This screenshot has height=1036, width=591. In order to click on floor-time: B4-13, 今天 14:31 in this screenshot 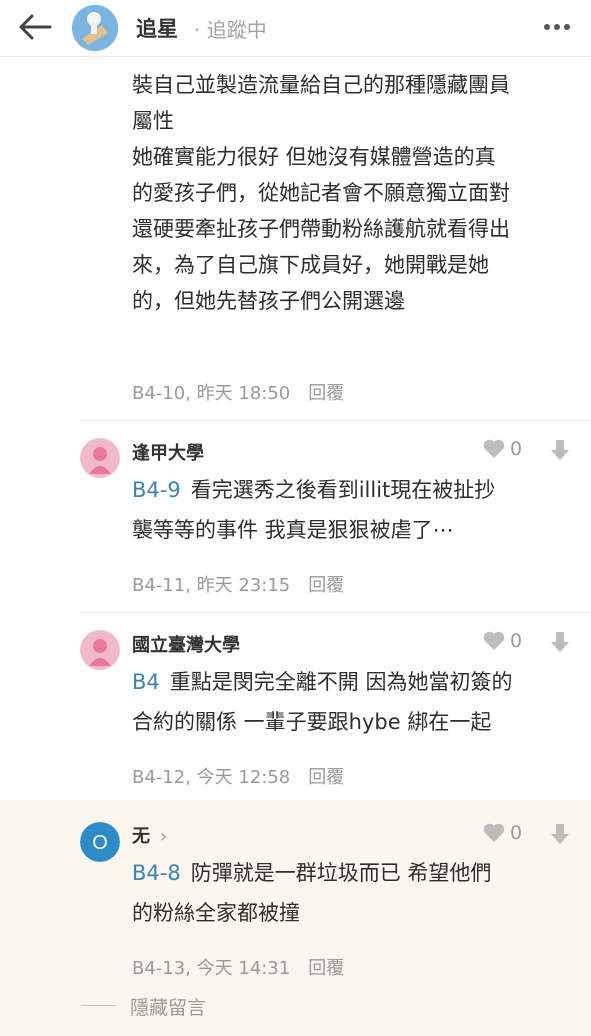, I will do `click(211, 968)`.